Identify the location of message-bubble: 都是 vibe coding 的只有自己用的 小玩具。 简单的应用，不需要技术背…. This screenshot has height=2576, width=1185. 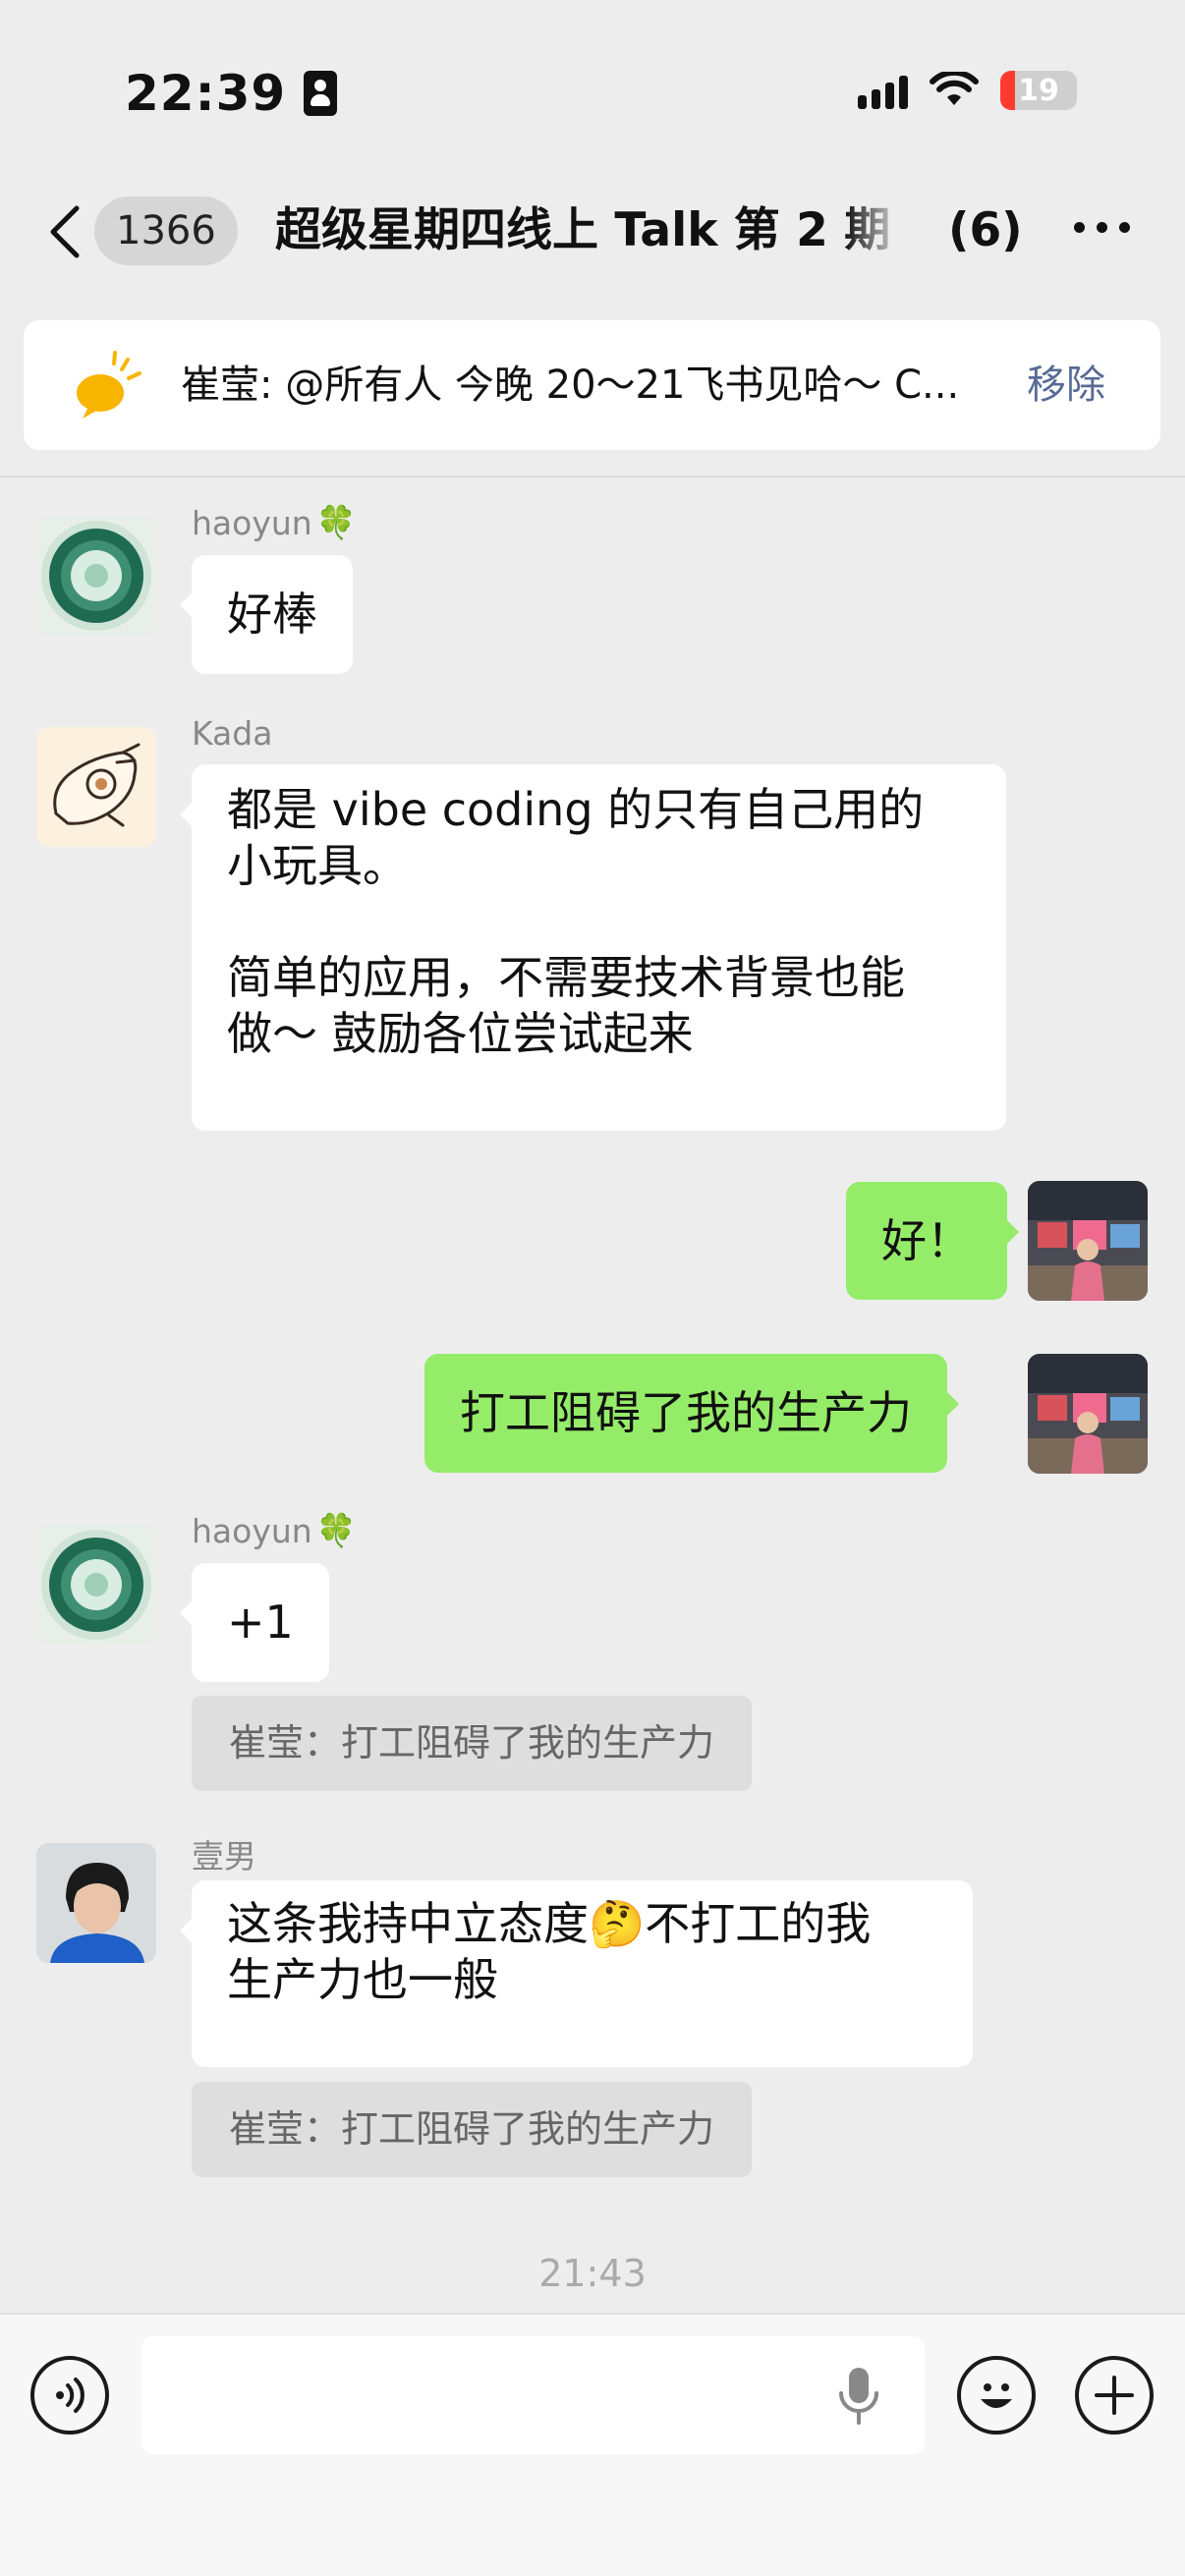
(593, 947).